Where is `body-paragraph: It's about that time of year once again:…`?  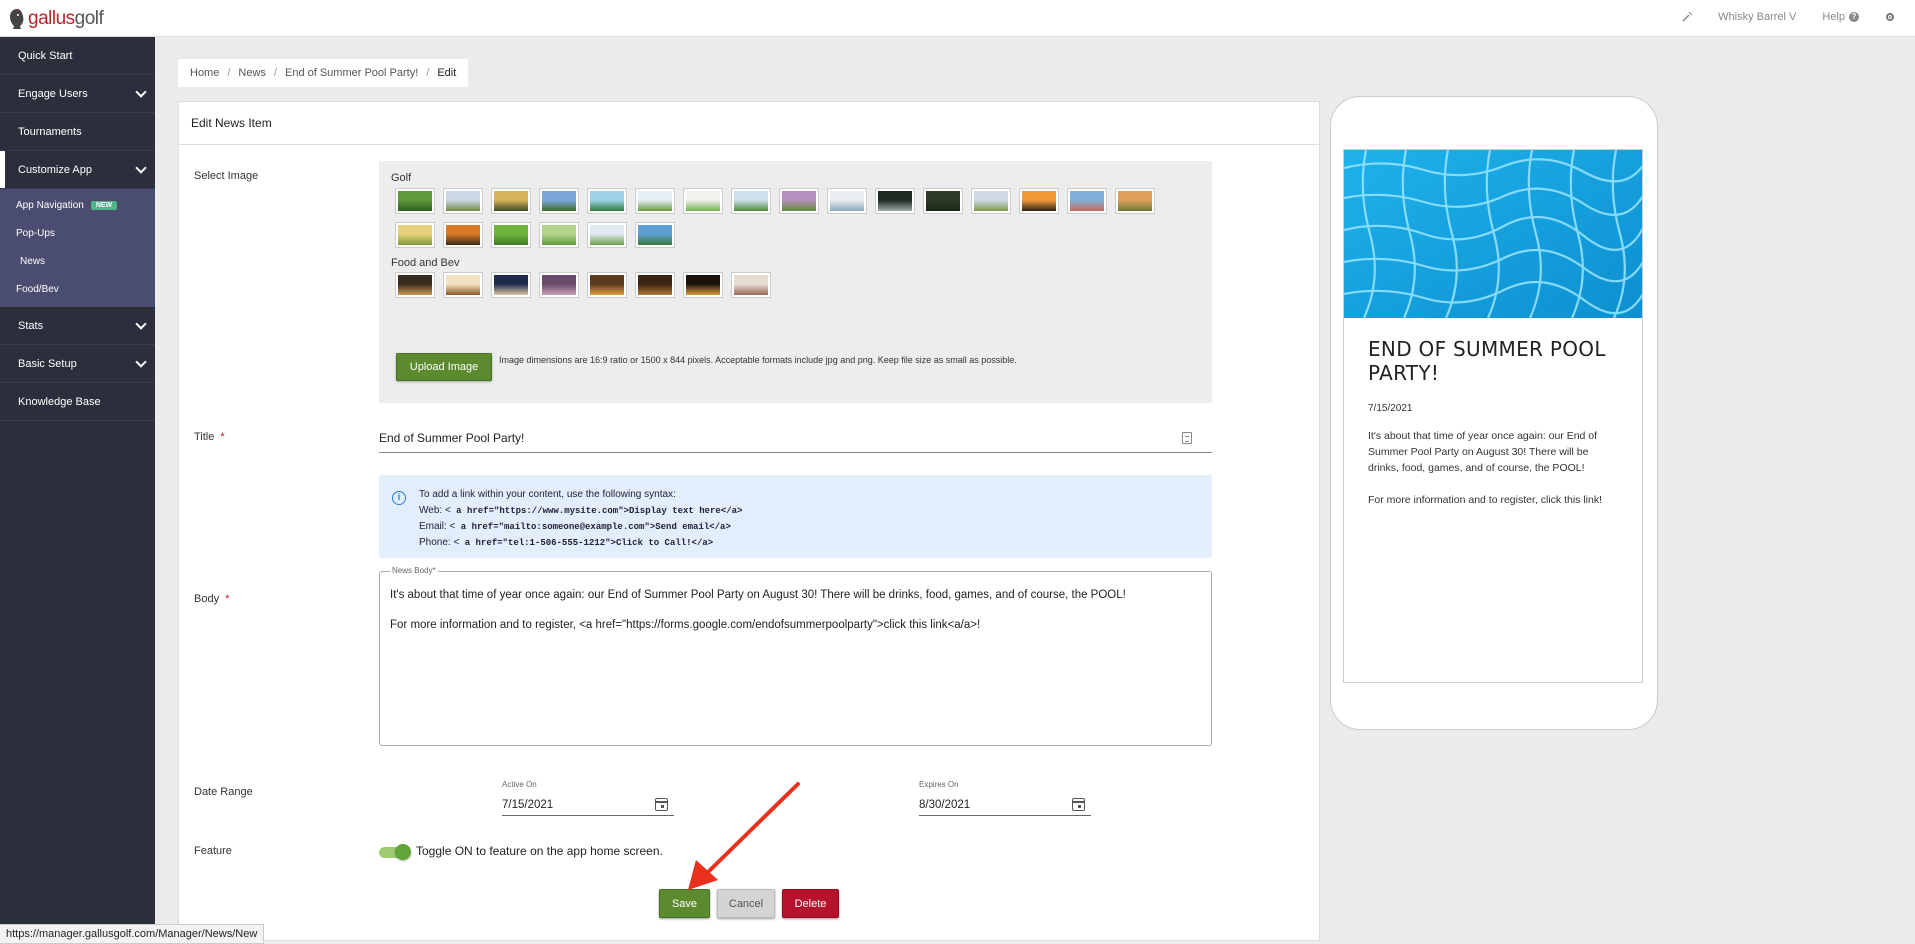 body-paragraph: It's about that time of year once again:… is located at coordinates (758, 595).